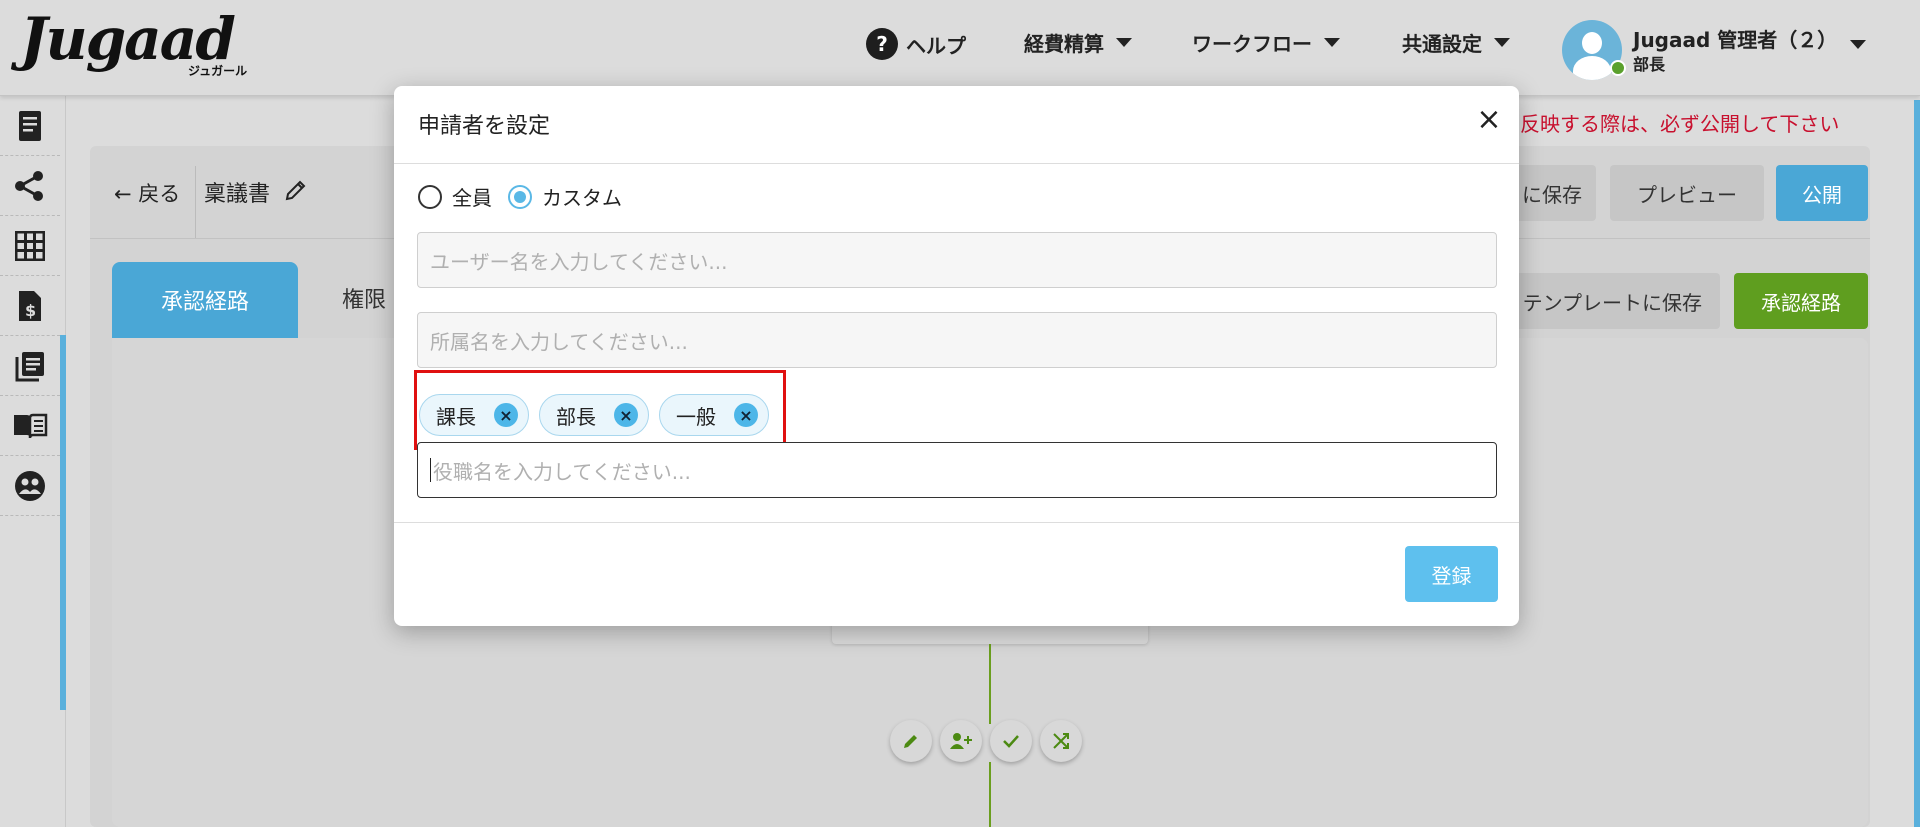 Image resolution: width=1920 pixels, height=827 pixels. Describe the element at coordinates (430, 196) in the screenshot. I see `radio-all` at that location.